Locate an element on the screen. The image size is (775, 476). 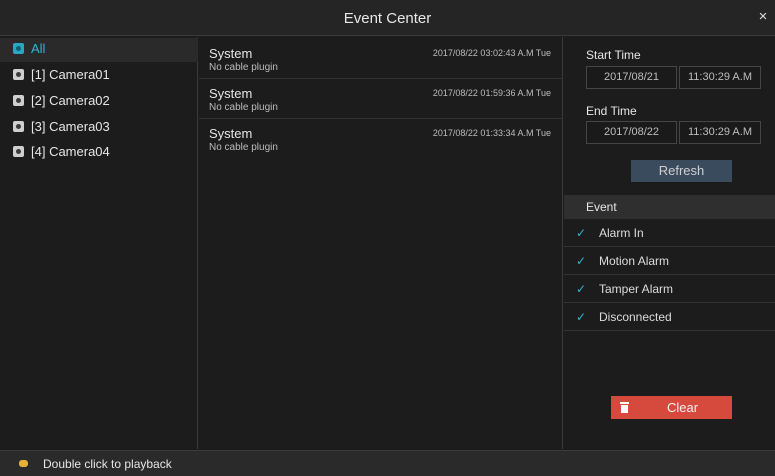
end-time-label: End Time is located at coordinates (611, 111).